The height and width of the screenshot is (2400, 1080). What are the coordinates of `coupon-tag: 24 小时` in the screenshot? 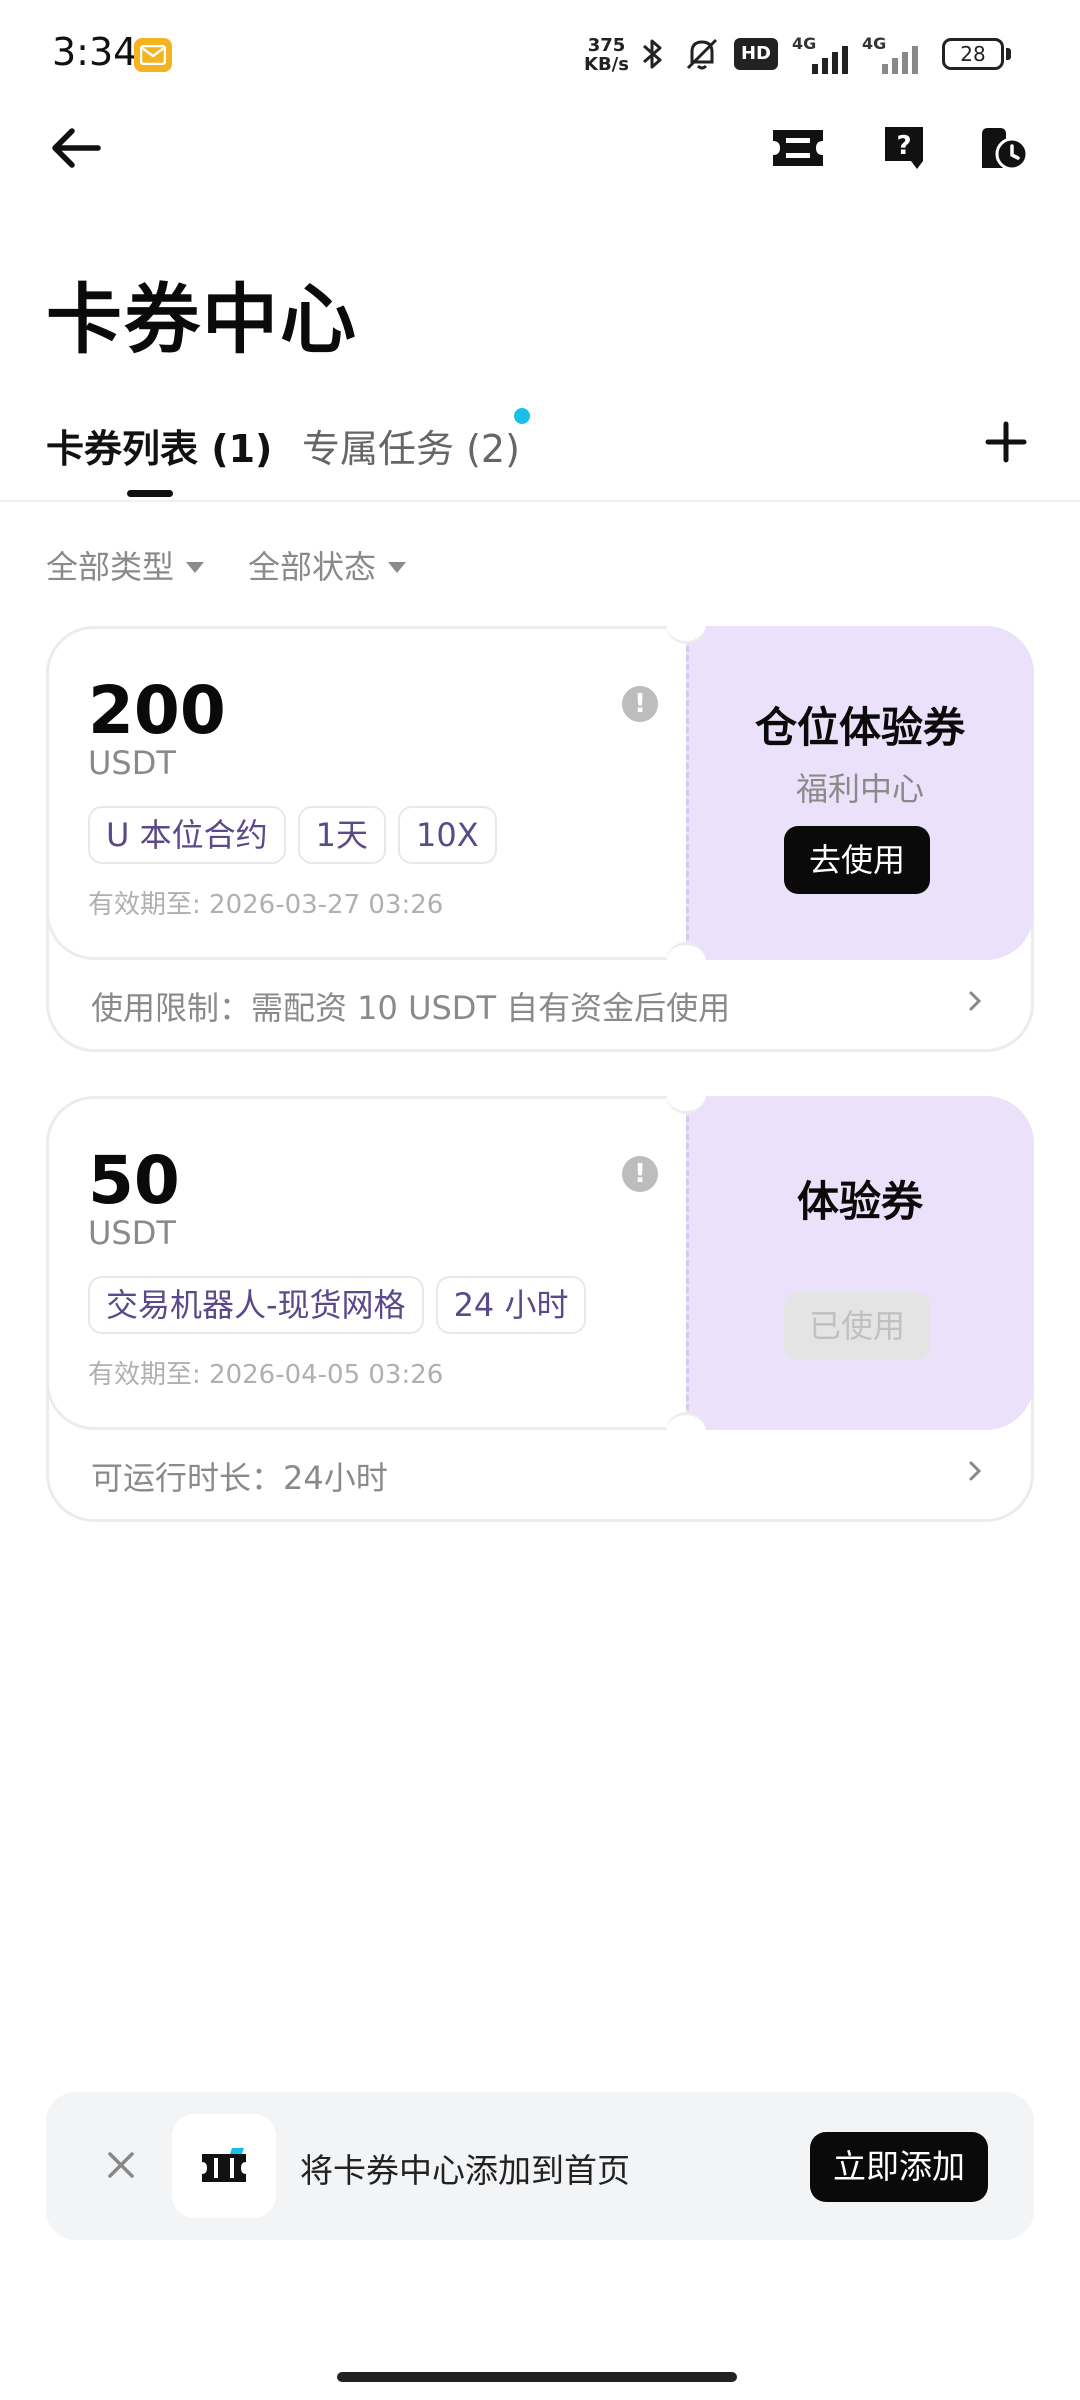 It's located at (511, 1305).